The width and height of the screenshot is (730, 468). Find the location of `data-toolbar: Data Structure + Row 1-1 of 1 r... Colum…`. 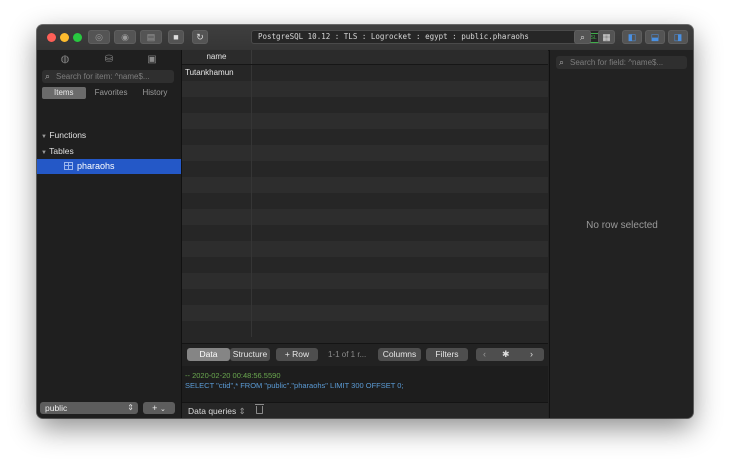

data-toolbar: Data Structure + Row 1-1 of 1 r... Colum… is located at coordinates (365, 354).